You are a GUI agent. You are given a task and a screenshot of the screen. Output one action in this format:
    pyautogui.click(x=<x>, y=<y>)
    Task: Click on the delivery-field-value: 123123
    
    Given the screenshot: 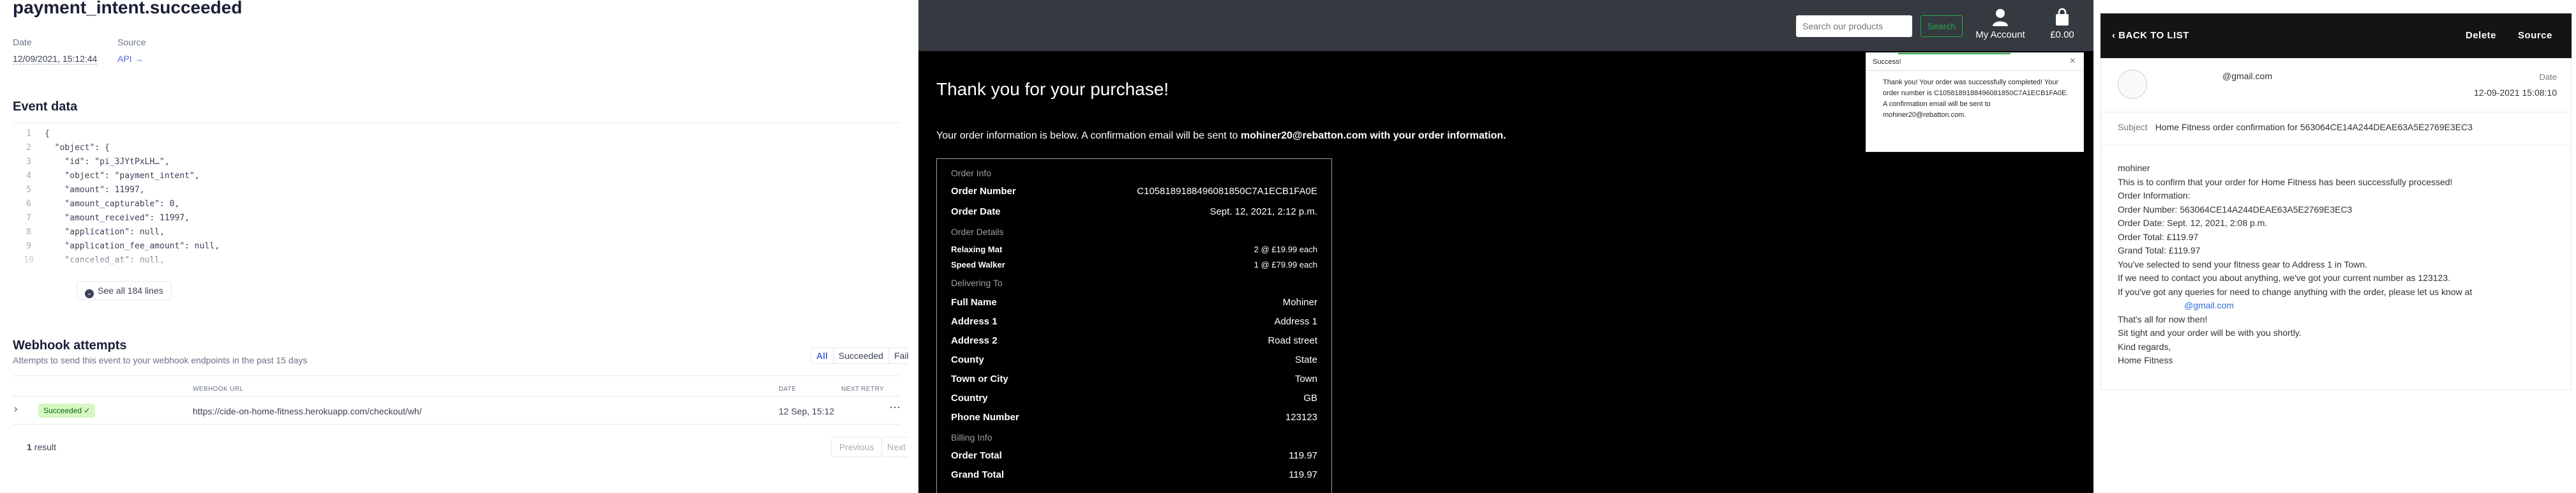 What is the action you would take?
    pyautogui.click(x=1301, y=418)
    